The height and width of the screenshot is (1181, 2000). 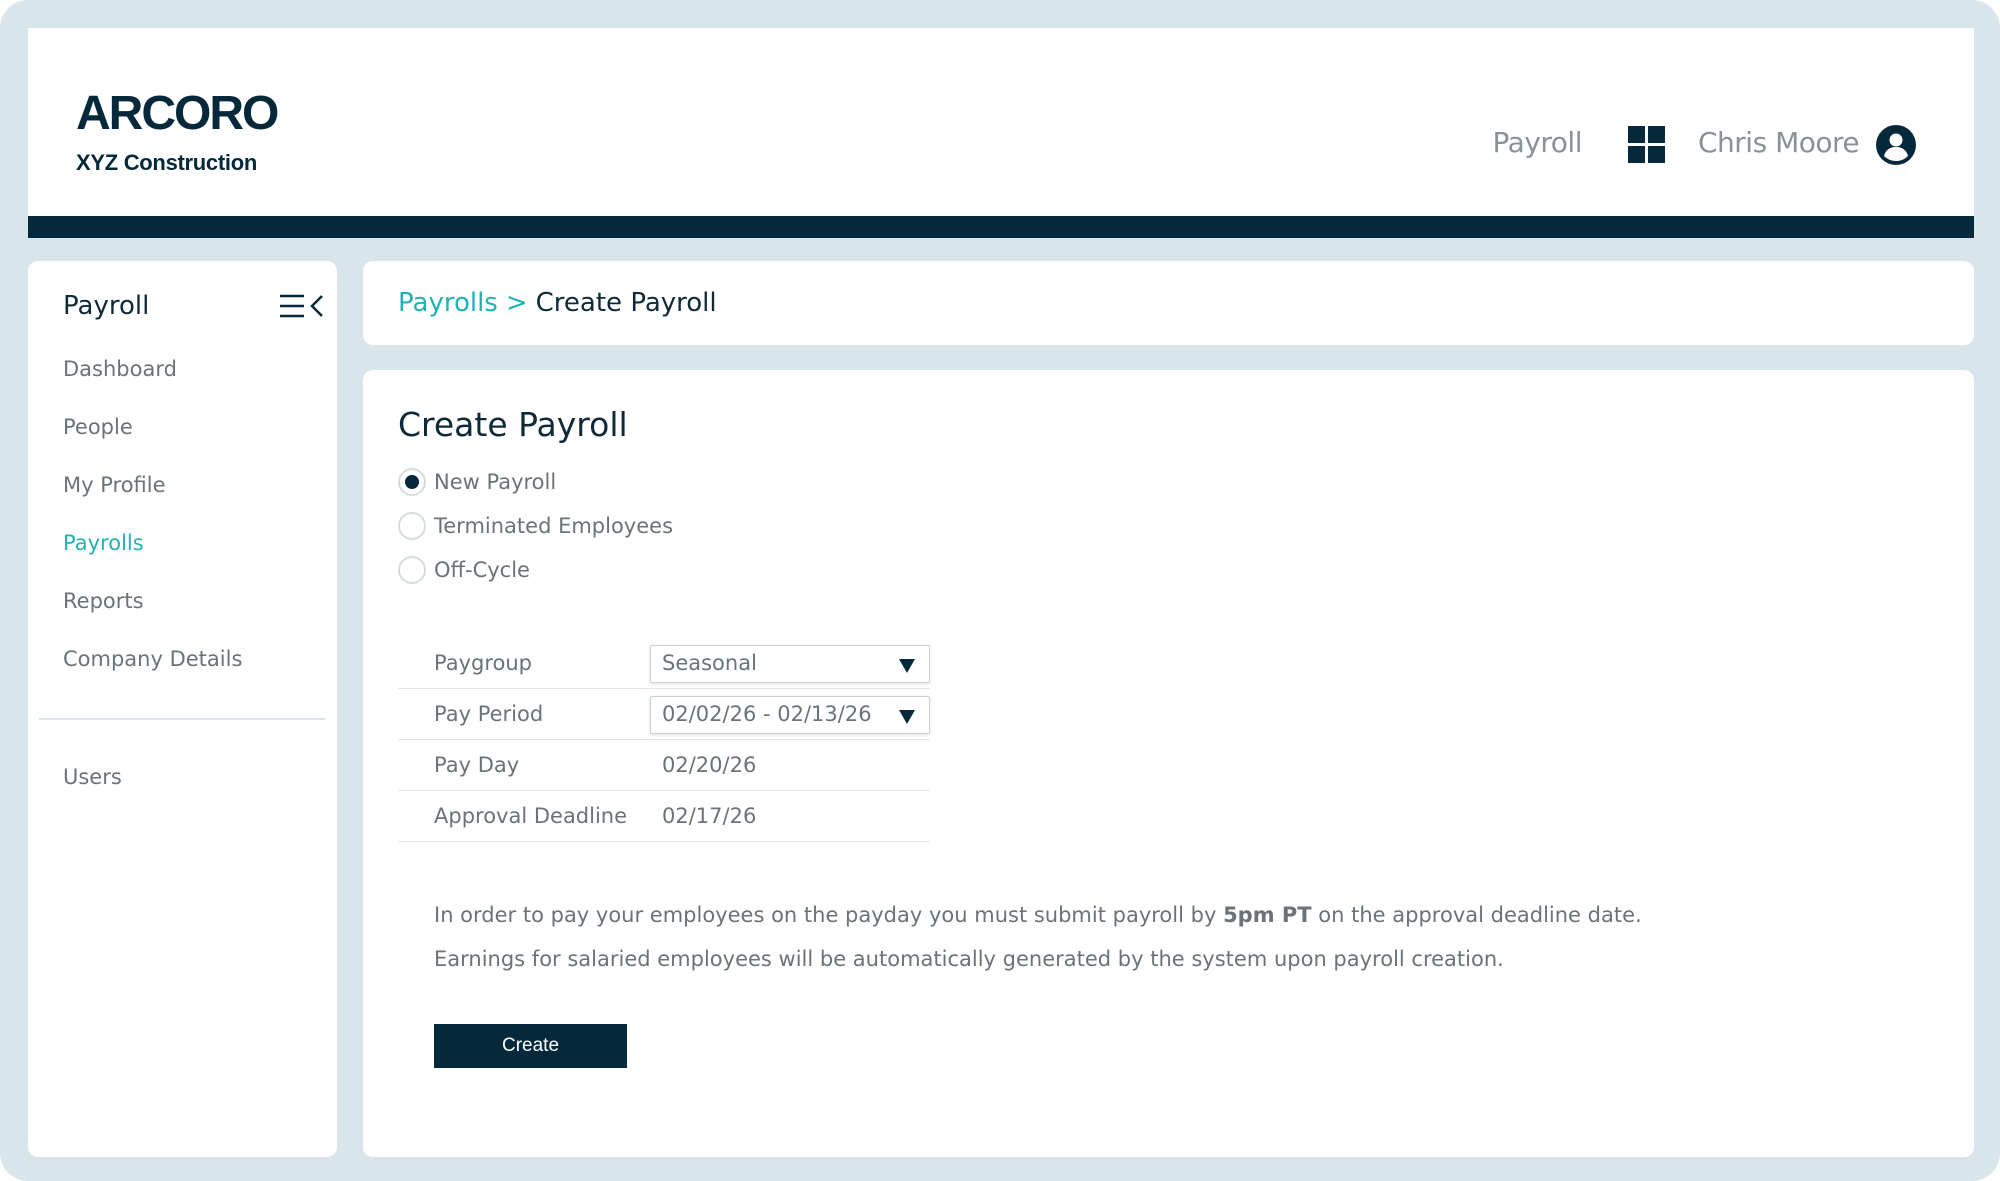 I want to click on approval-deadline-row: Approval Deadline 02/17/26, so click(x=664, y=816).